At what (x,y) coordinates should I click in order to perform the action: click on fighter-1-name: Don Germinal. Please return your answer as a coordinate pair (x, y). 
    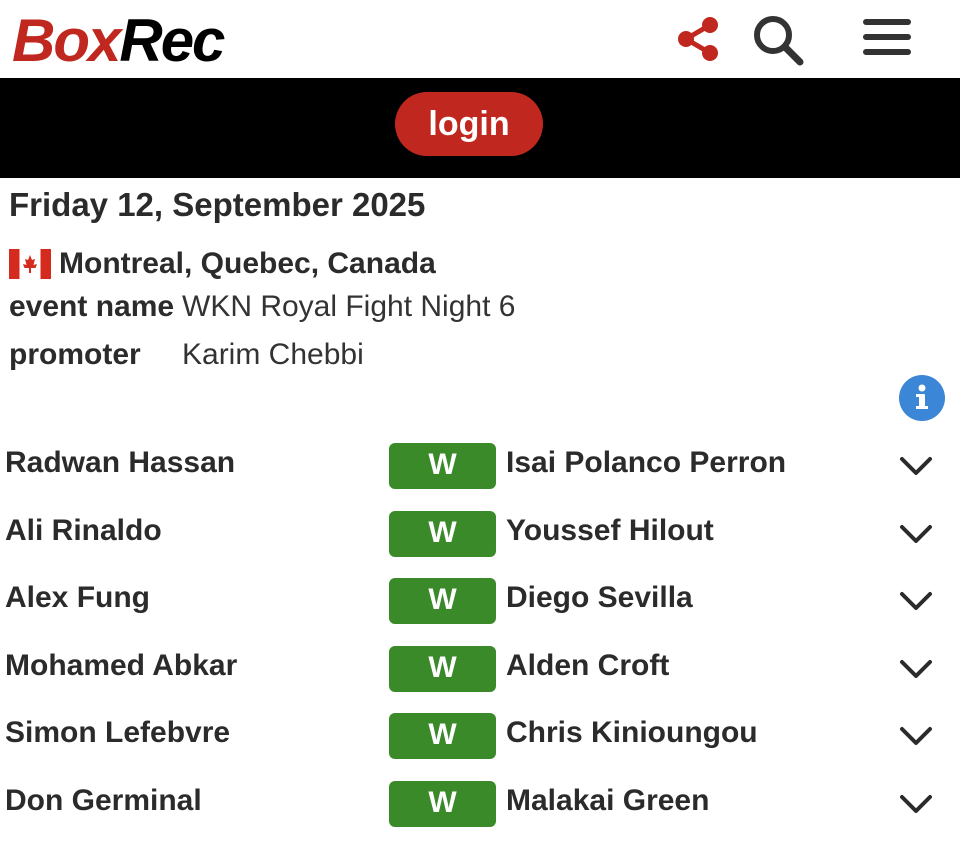
    Looking at the image, I should click on (103, 801).